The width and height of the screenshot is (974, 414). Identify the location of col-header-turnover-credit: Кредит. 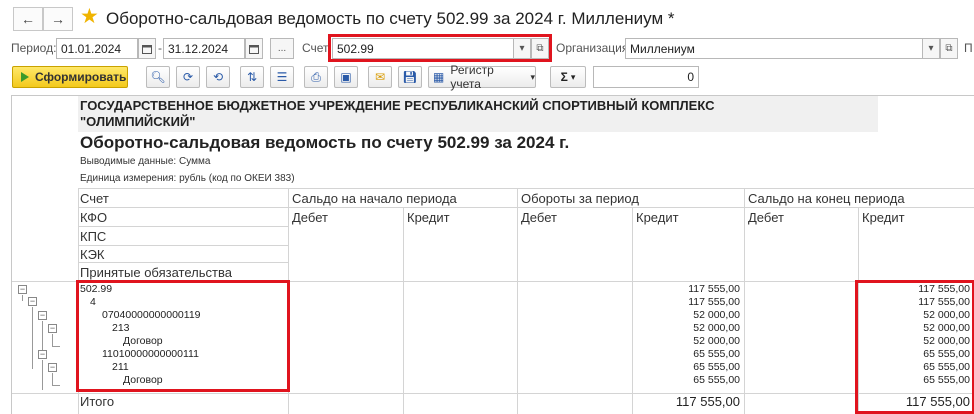
(657, 217).